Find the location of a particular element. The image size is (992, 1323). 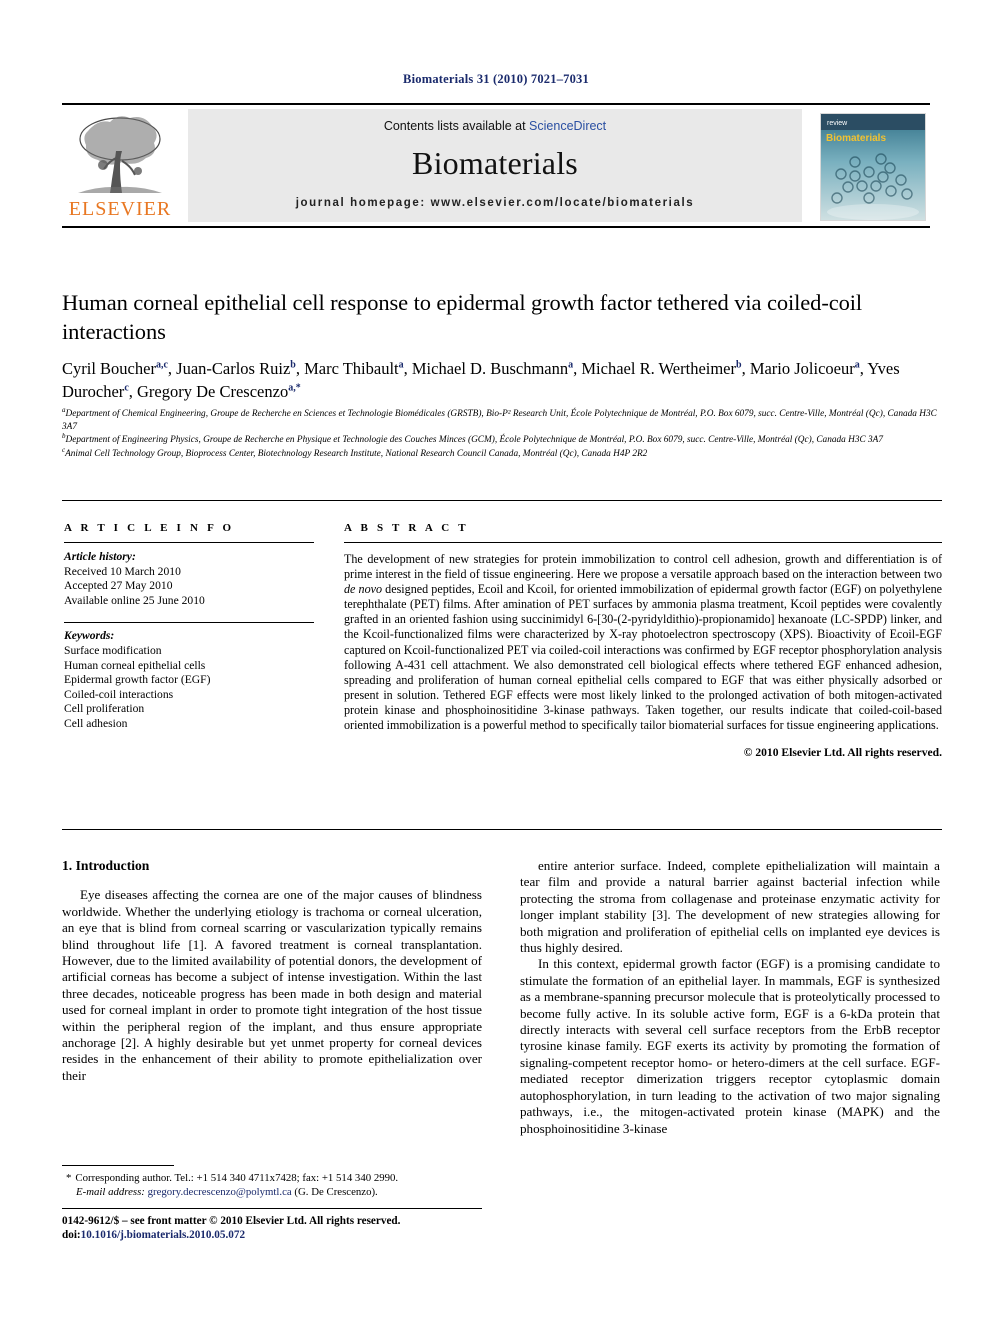

svg-text: Biomaterials is located at coordinates (856, 138).